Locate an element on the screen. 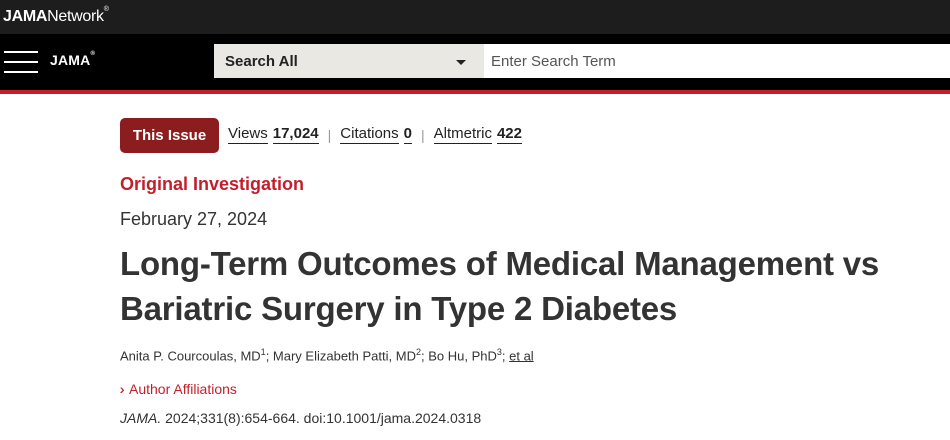  double-chevron-right-icon: ›› is located at coordinates (123, 389).